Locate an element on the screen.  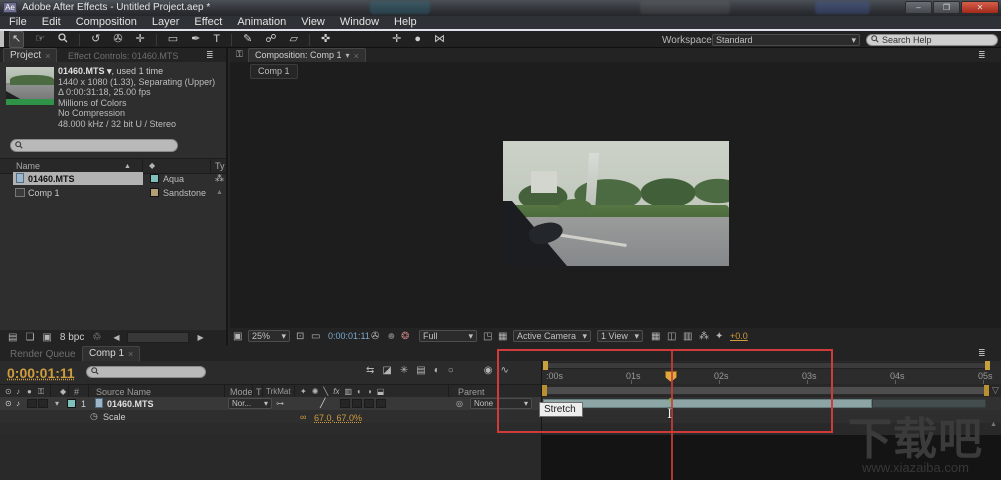
layer-label-swatch is located at coordinates (71, 403).